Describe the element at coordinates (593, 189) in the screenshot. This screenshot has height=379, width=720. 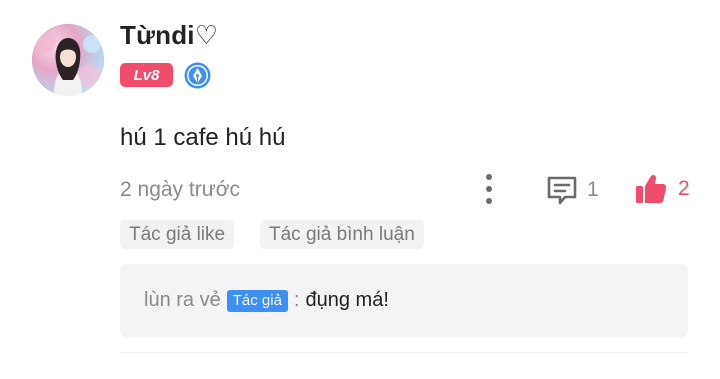
I see `reply-count: 1` at that location.